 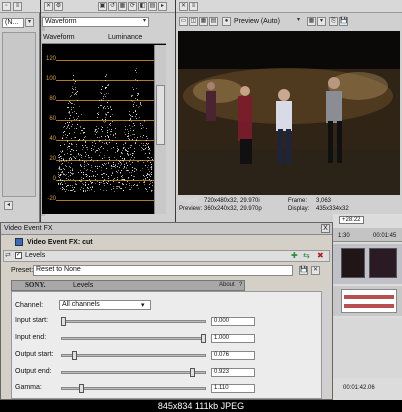 What do you see at coordinates (163, 270) in the screenshot?
I see `preset-select: Reset to None` at bounding box center [163, 270].